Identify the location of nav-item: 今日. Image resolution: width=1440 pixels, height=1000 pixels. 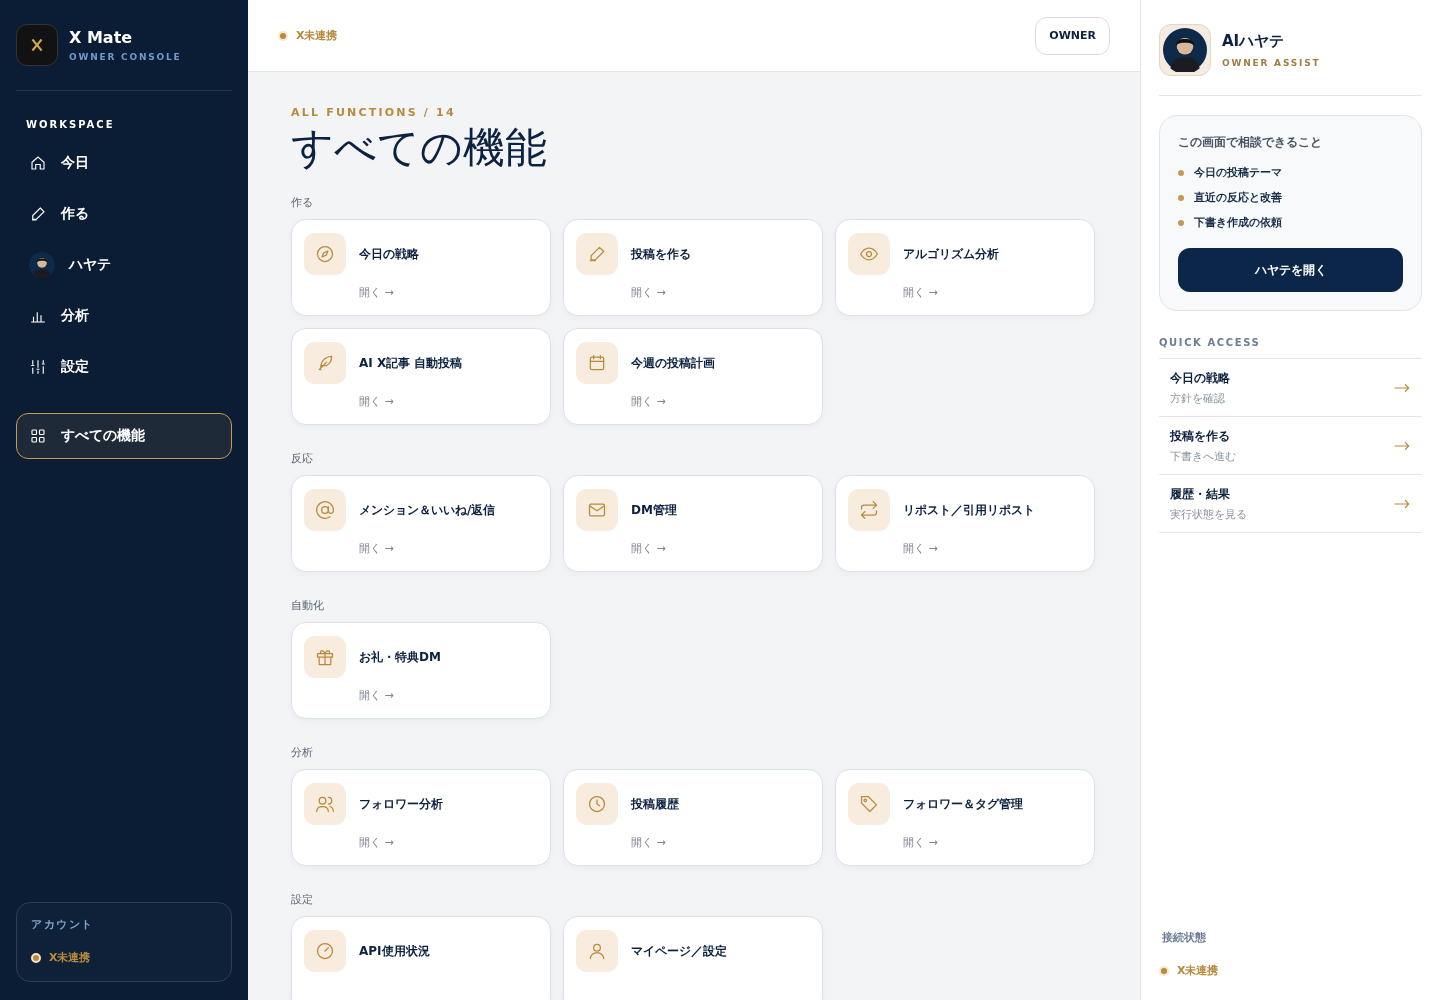
(124, 163).